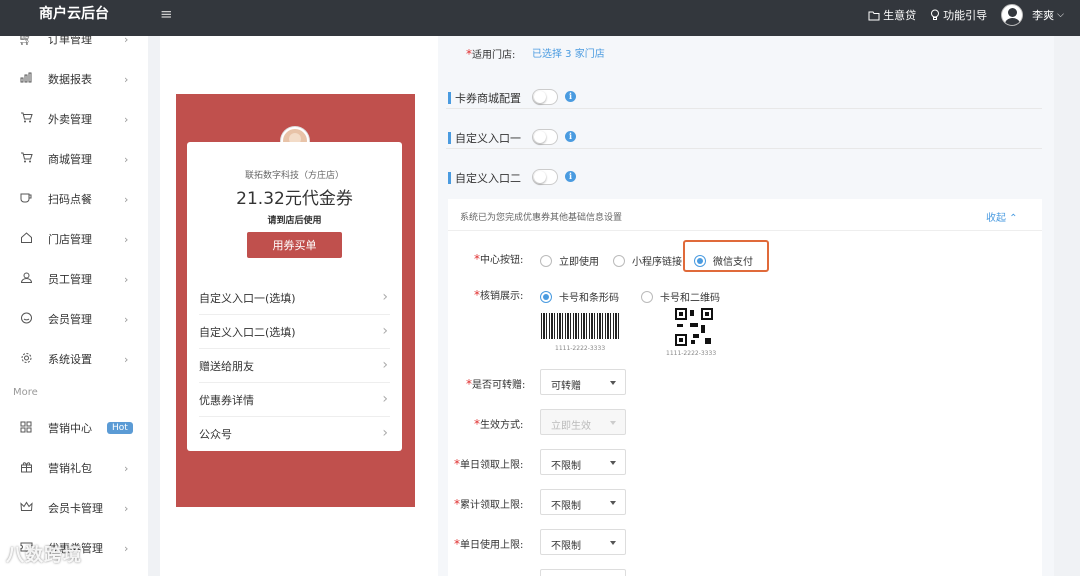 This screenshot has width=1080, height=576. What do you see at coordinates (691, 353) in the screenshot?
I see `qrcode-number: 1111-2222-3333` at bounding box center [691, 353].